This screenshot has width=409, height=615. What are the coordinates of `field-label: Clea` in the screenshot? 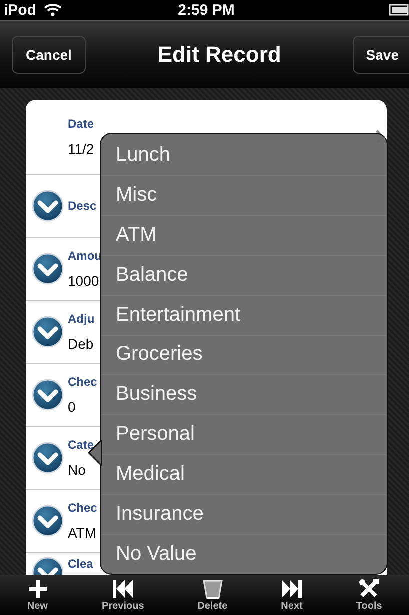 It's located at (81, 564).